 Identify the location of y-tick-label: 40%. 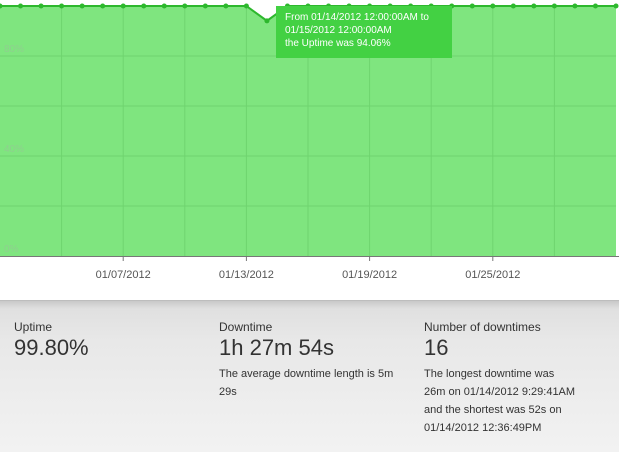
(14, 149).